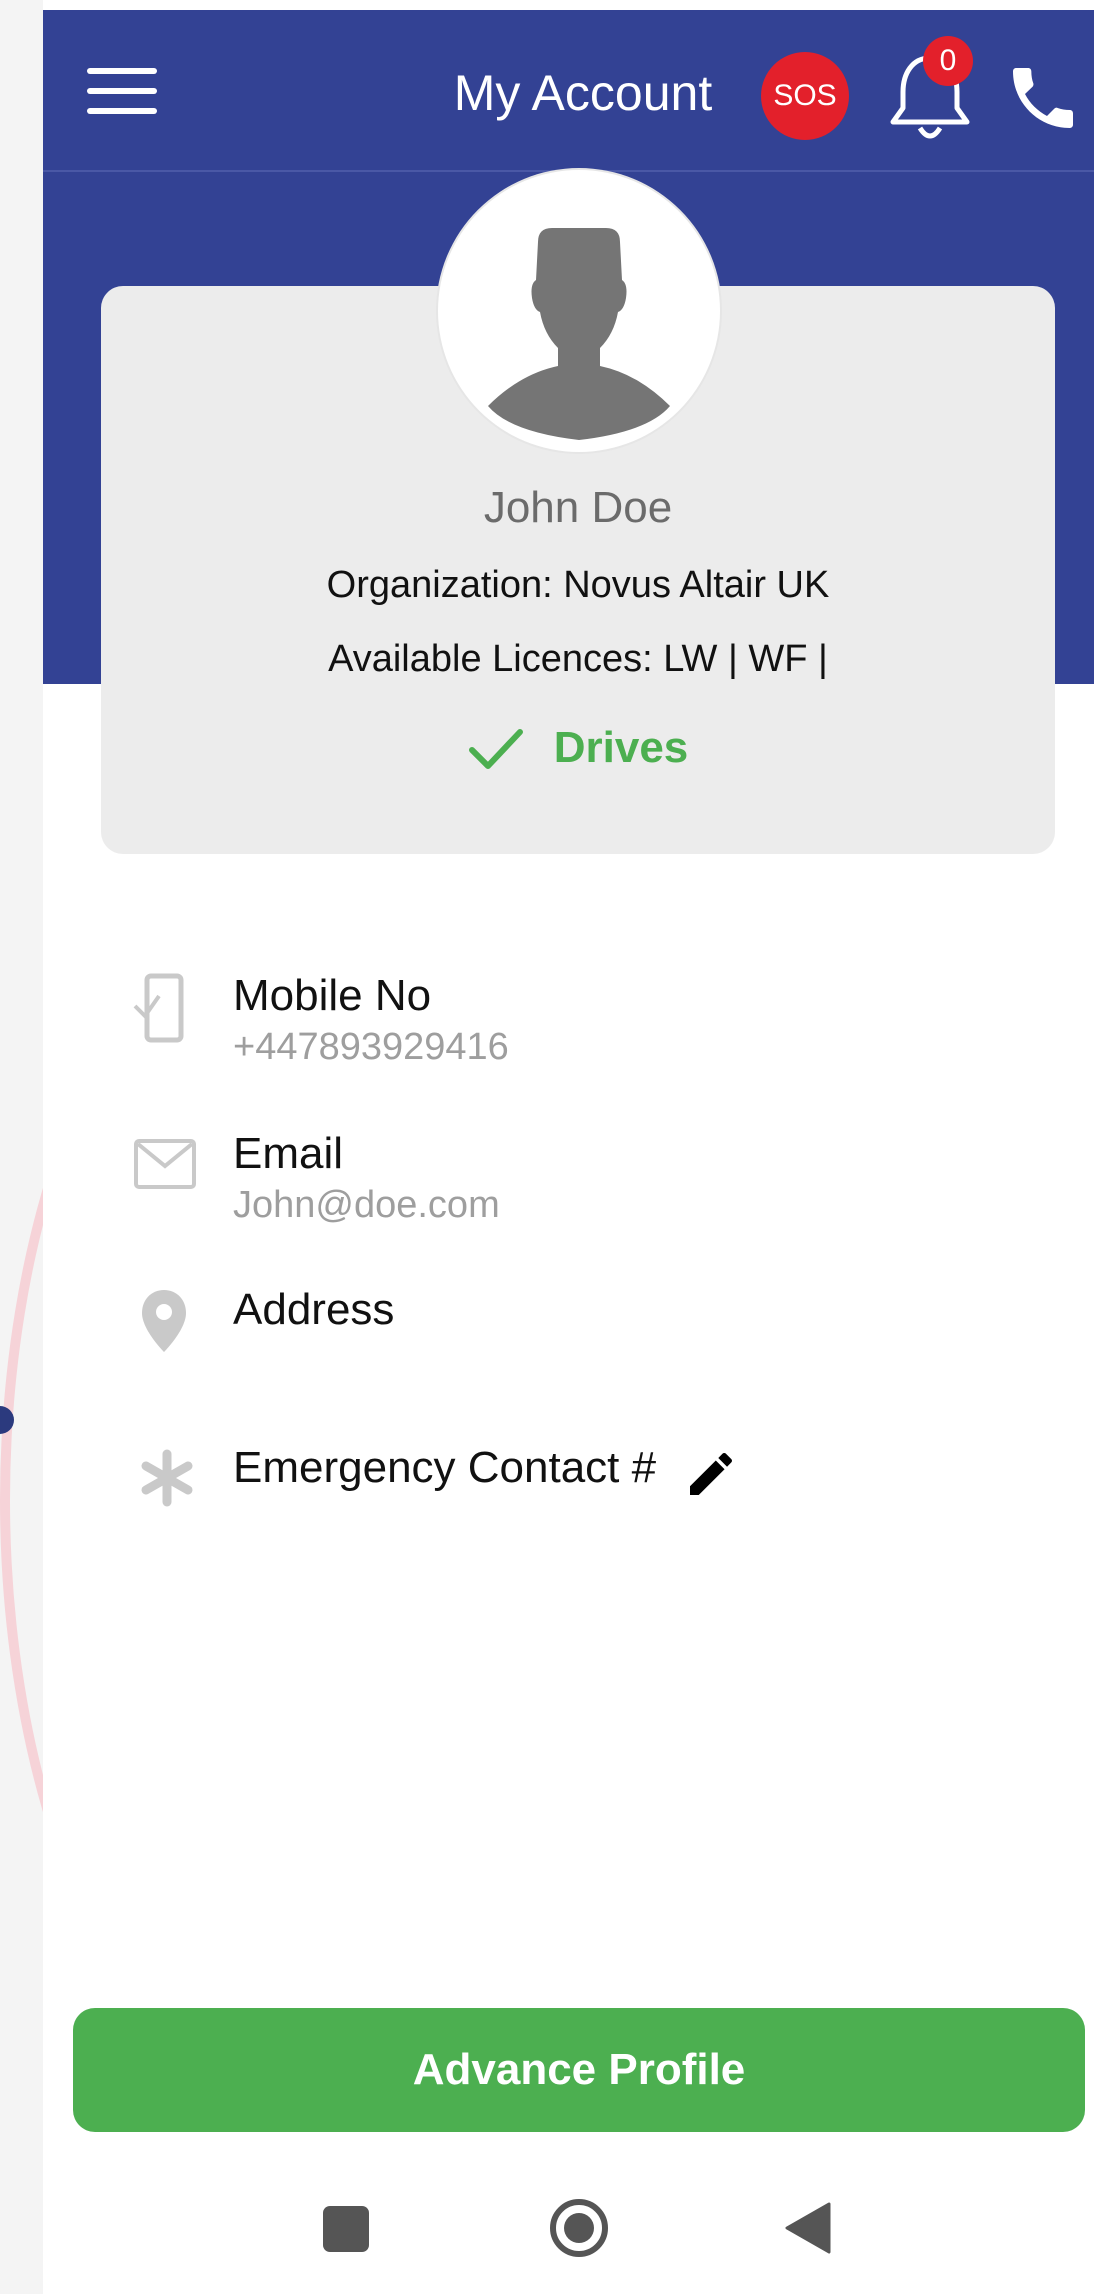  What do you see at coordinates (621, 747) in the screenshot?
I see `drives-label: Drives` at bounding box center [621, 747].